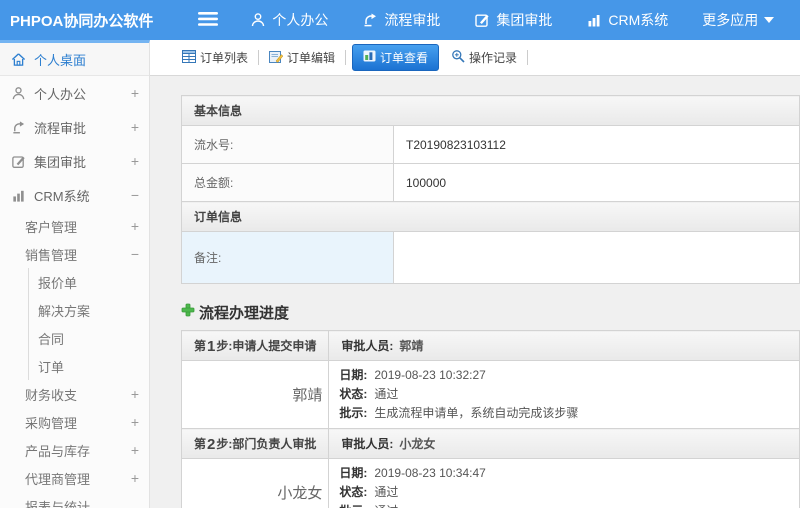 The width and height of the screenshot is (800, 508). I want to click on home-icon, so click(18, 59).